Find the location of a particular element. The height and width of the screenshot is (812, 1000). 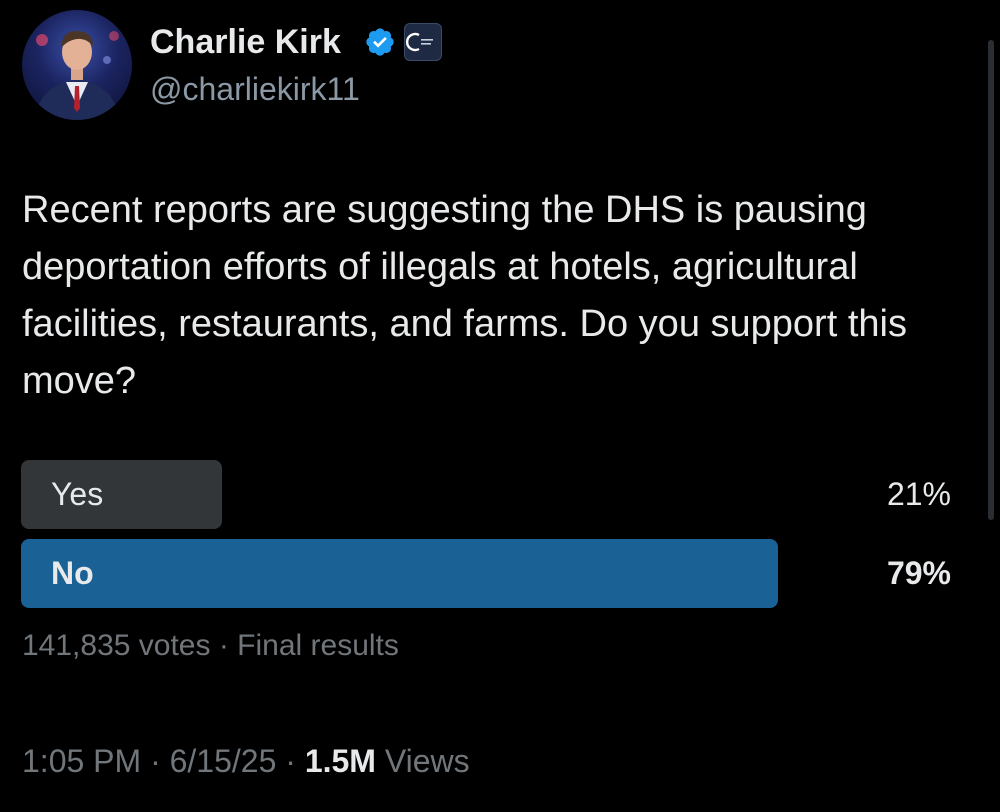

poll-meta: 141,835 votes · Final results is located at coordinates (210, 646).